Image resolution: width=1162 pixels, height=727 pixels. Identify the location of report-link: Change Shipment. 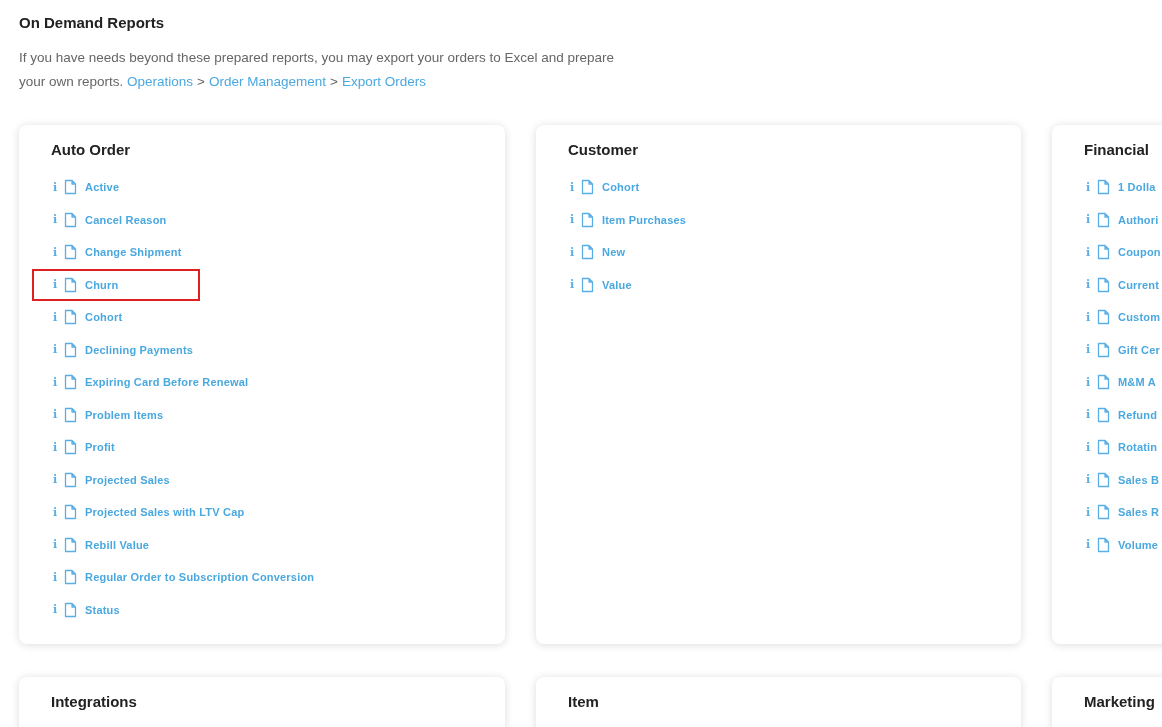
(133, 252).